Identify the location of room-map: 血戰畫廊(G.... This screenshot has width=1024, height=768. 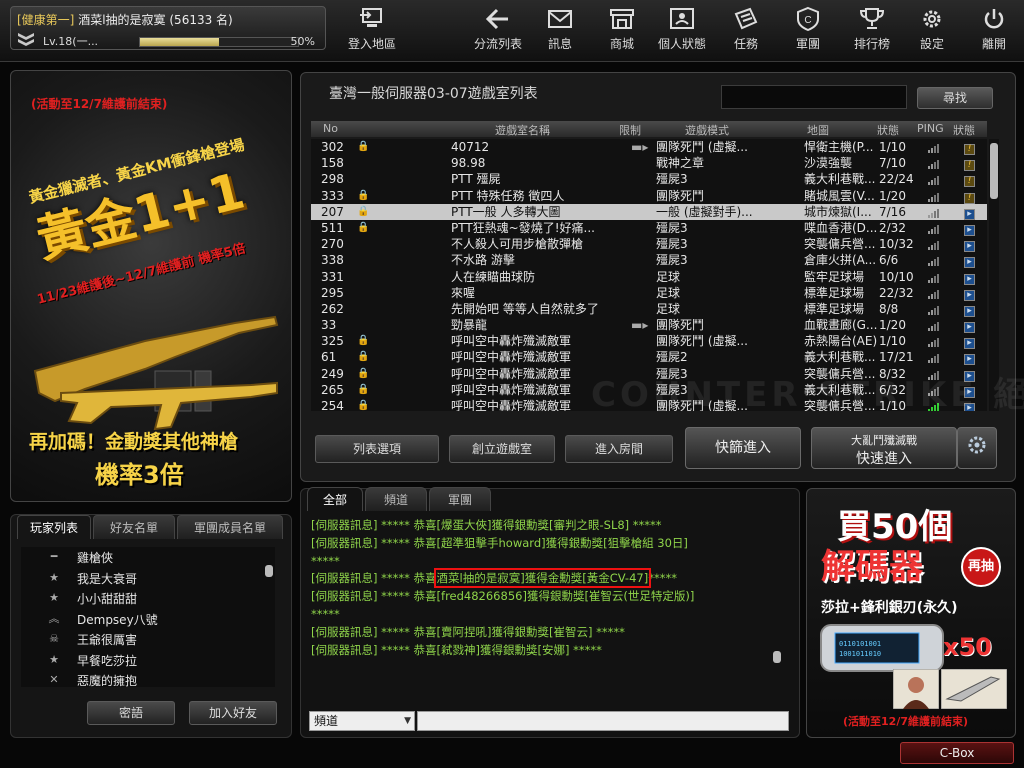
(841, 325).